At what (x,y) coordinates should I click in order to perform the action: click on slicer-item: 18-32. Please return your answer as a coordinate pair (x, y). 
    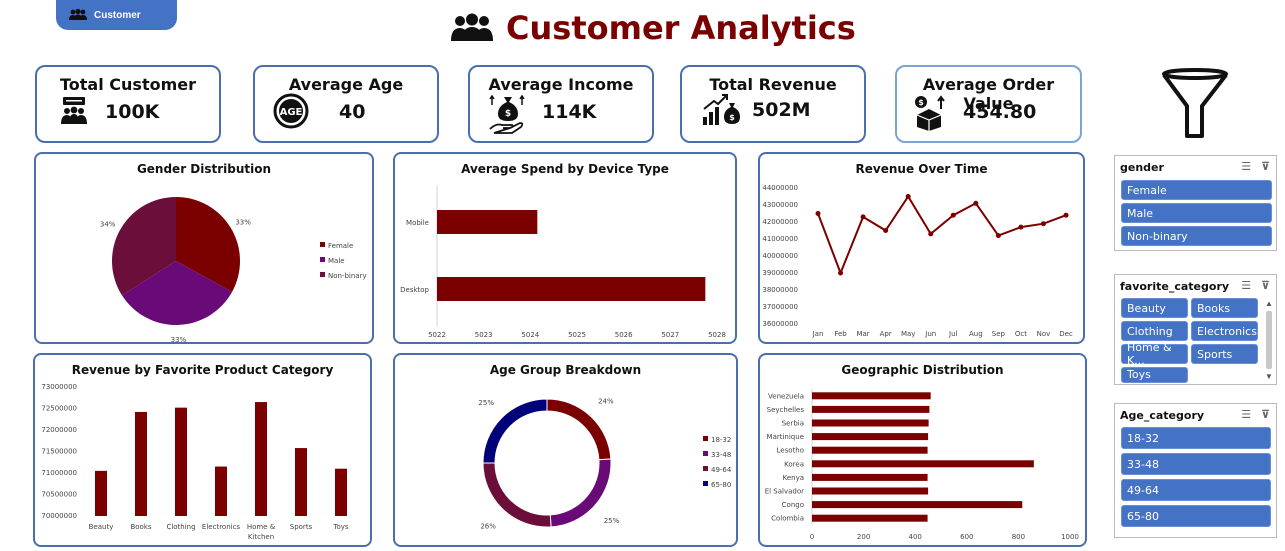
    Looking at the image, I should click on (1196, 438).